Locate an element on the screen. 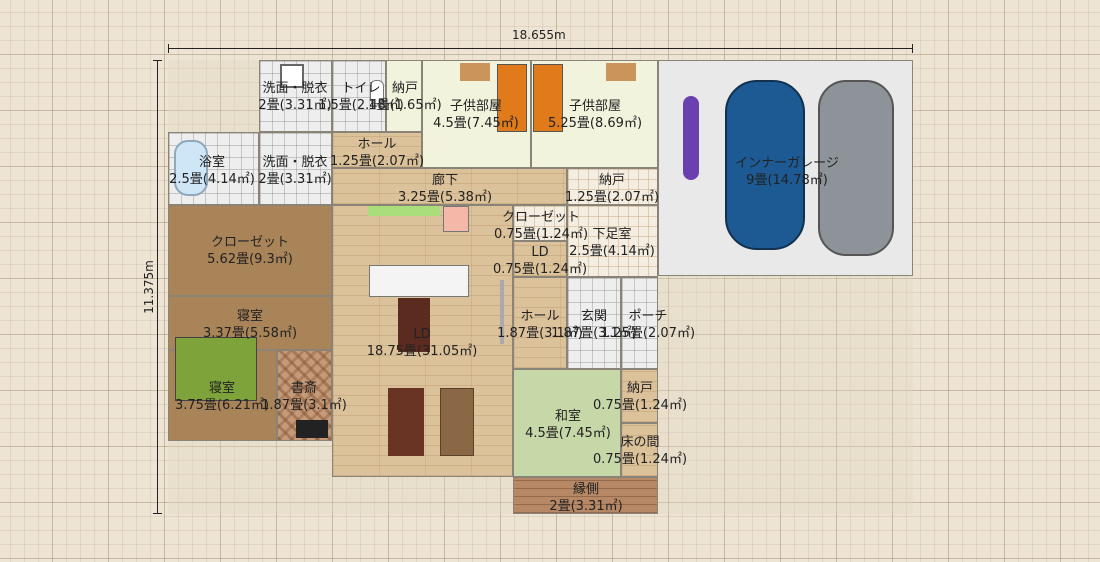 The height and width of the screenshot is (562, 1100). washing-machine-icon is located at coordinates (292, 76).